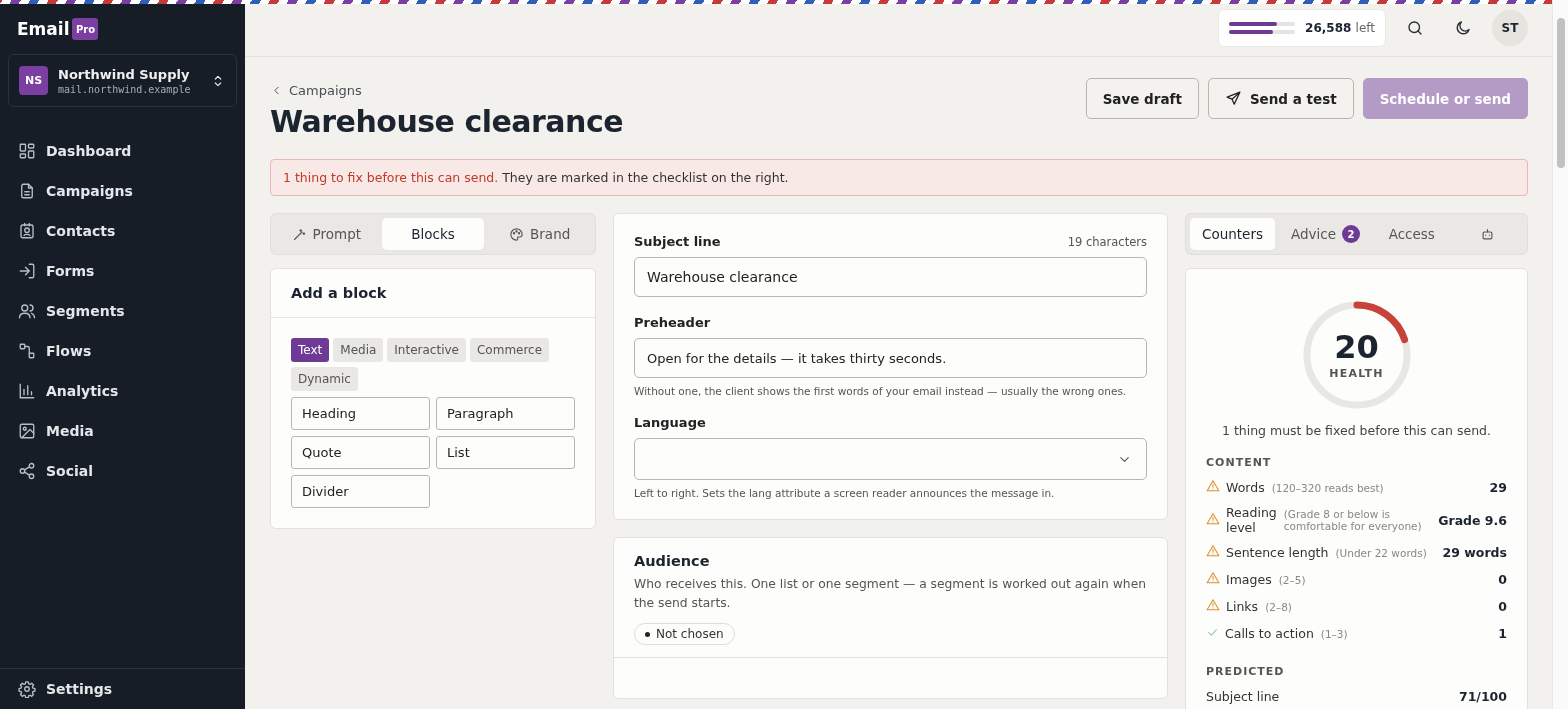 This screenshot has height=709, width=1568. I want to click on metric-label: Sentence length, so click(1277, 552).